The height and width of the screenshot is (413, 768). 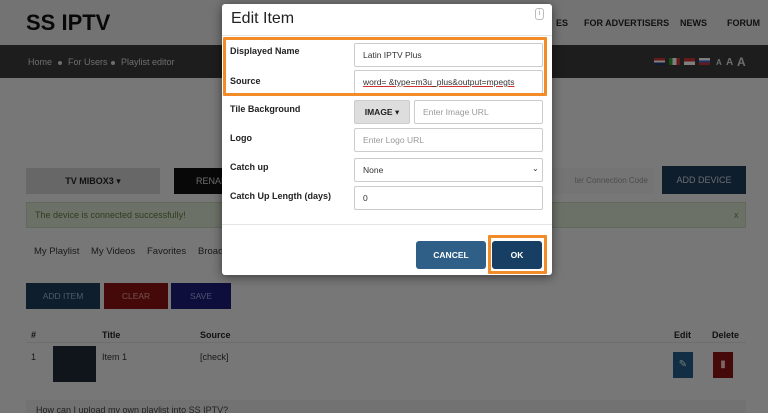 I want to click on logo-url-input: Enter Logo URL, so click(x=448, y=140).